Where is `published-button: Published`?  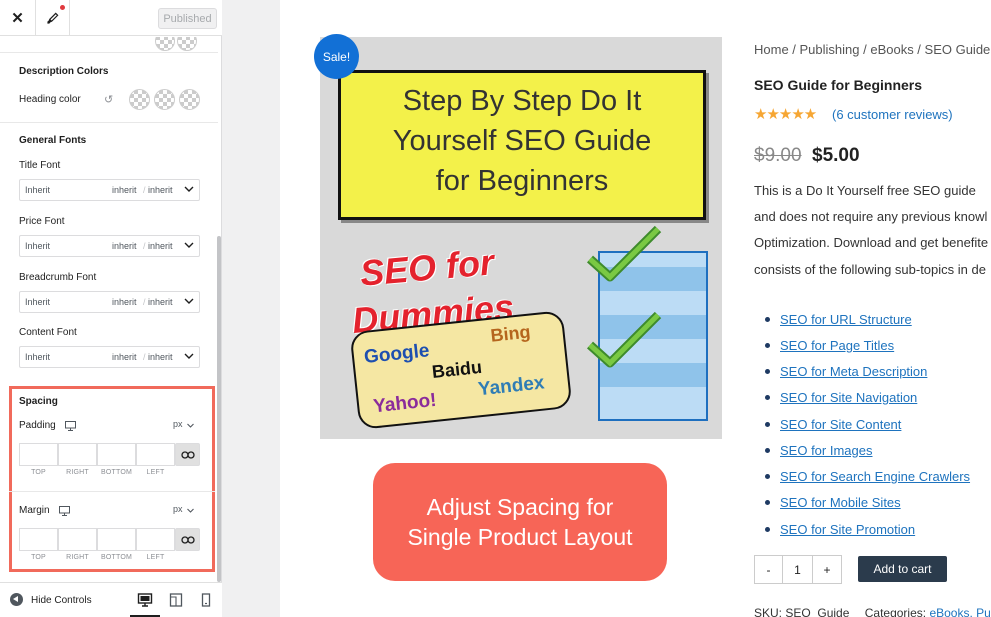 published-button: Published is located at coordinates (187, 18).